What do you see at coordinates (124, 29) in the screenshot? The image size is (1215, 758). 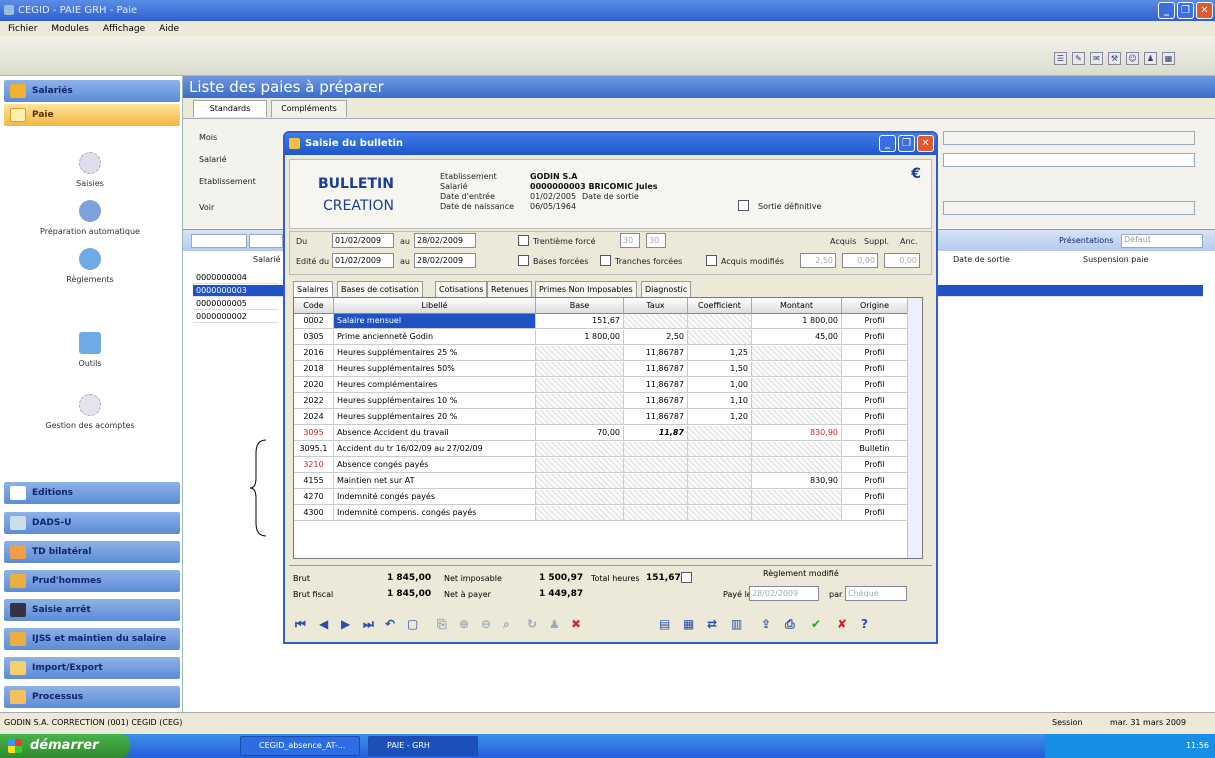 I see `menu-affichage: Affichage` at bounding box center [124, 29].